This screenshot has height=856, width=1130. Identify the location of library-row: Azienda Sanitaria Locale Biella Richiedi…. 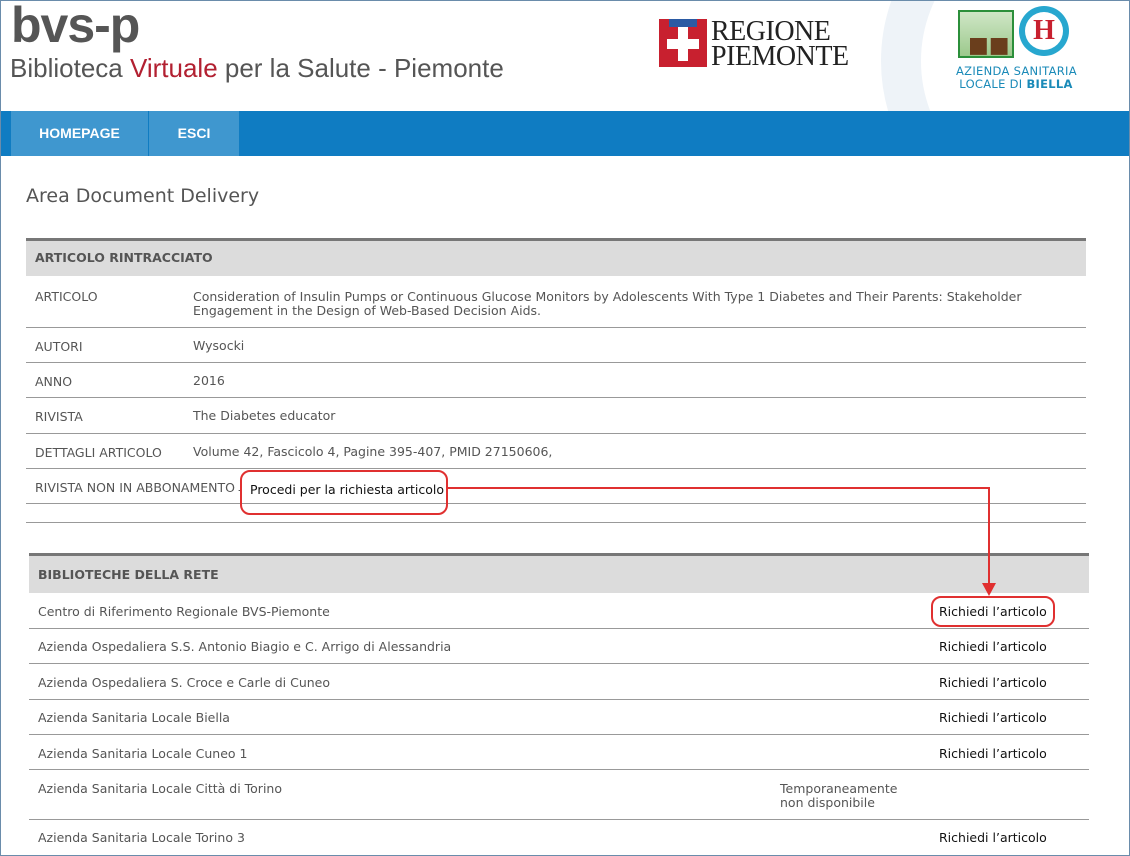
(559, 717).